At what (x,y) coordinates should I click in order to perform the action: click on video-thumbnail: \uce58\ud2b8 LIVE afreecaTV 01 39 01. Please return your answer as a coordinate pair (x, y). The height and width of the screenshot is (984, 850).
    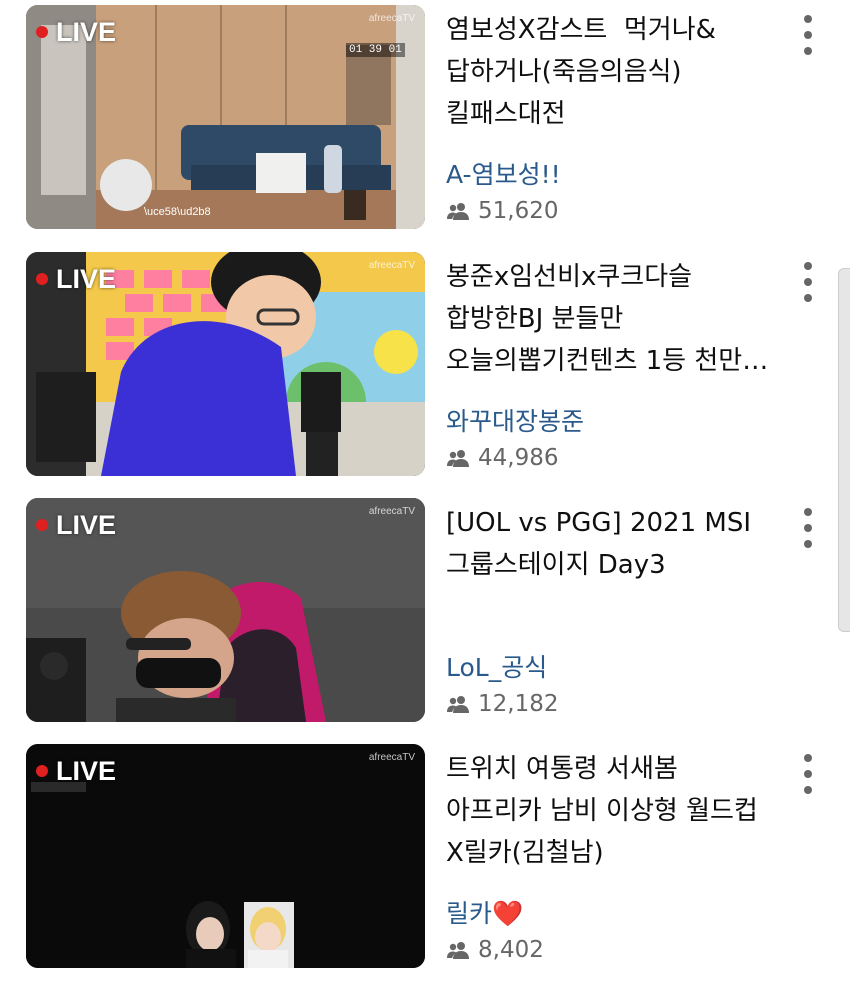
    Looking at the image, I should click on (225, 117).